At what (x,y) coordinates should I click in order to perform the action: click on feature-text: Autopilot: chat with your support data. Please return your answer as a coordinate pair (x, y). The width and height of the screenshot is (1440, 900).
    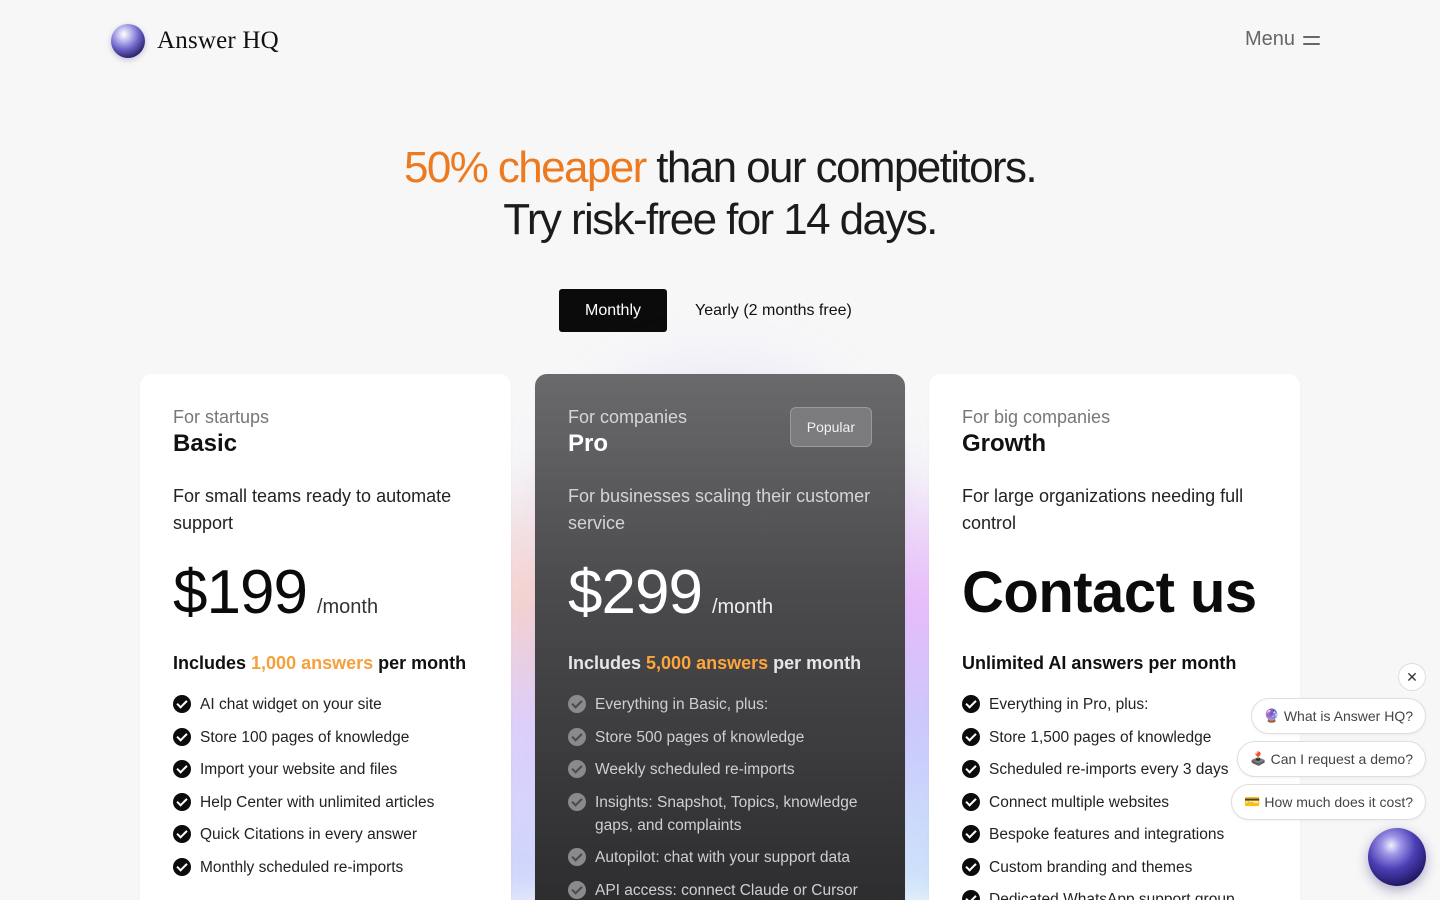
    Looking at the image, I should click on (723, 857).